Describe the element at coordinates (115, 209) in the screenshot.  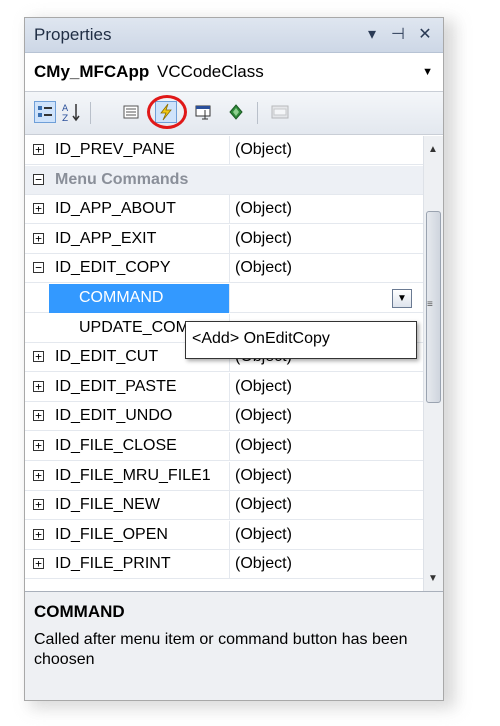
I see `property-name: ID_APP_ABOUT` at that location.